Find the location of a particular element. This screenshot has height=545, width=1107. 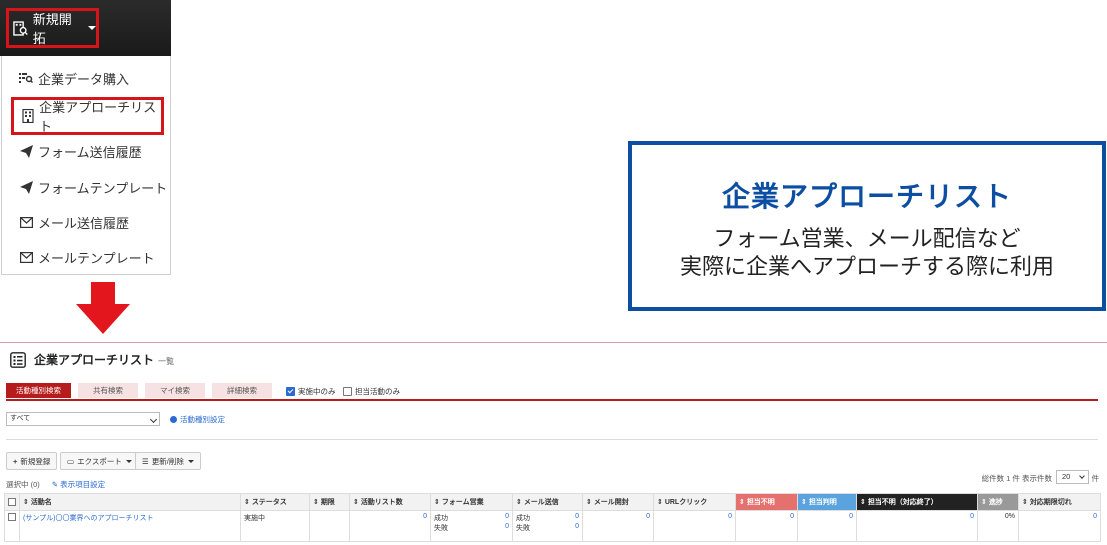

activity-type-settings-link: 活動種別設定 is located at coordinates (197, 419).